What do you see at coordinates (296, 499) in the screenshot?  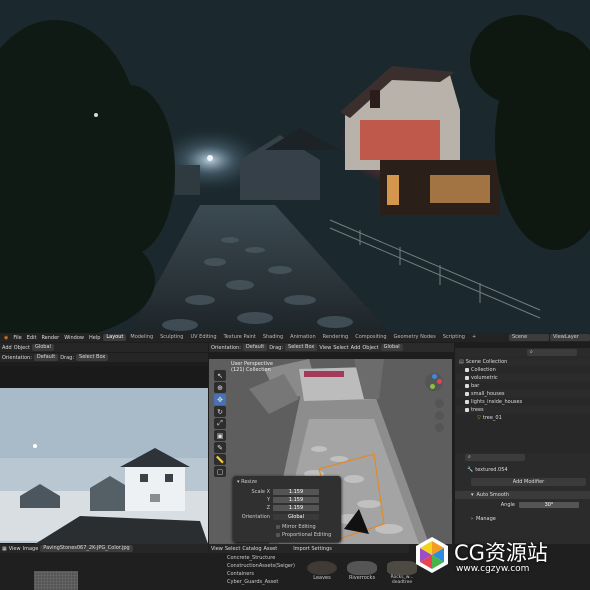 I see `scale-y-field: 1.159` at bounding box center [296, 499].